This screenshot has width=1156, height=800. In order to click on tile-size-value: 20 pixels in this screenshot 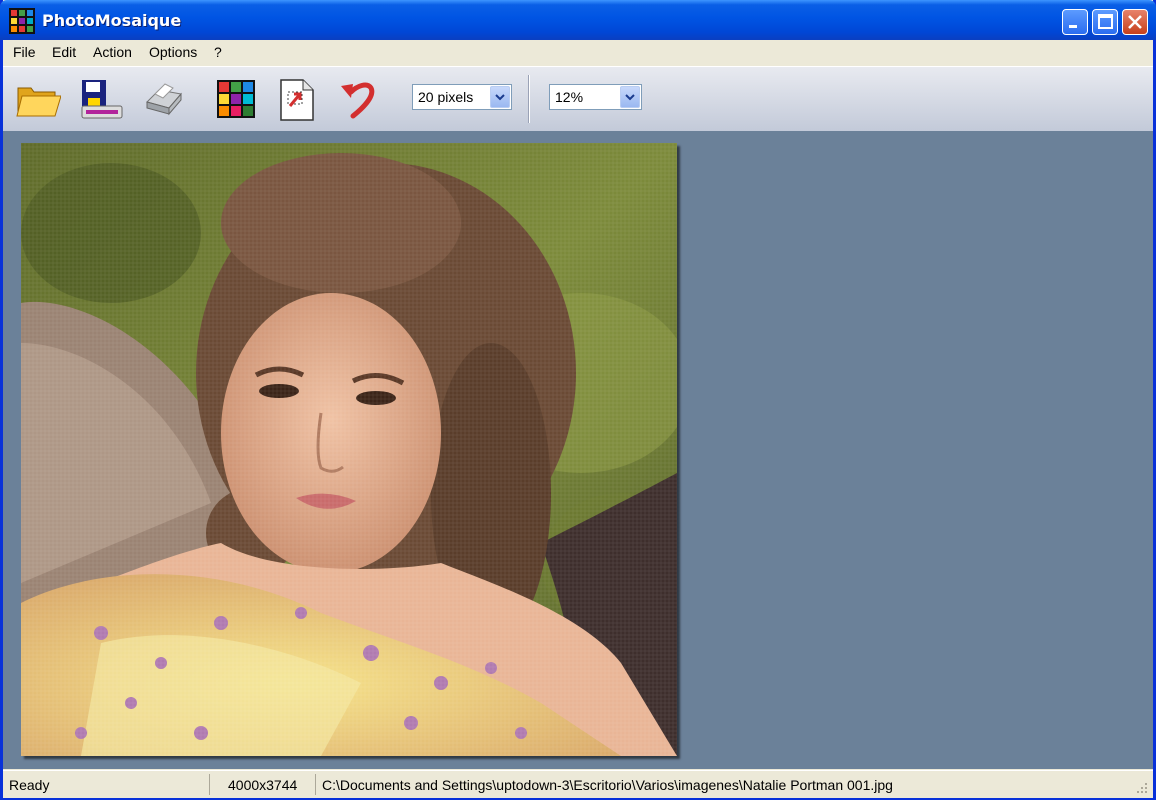, I will do `click(446, 97)`.